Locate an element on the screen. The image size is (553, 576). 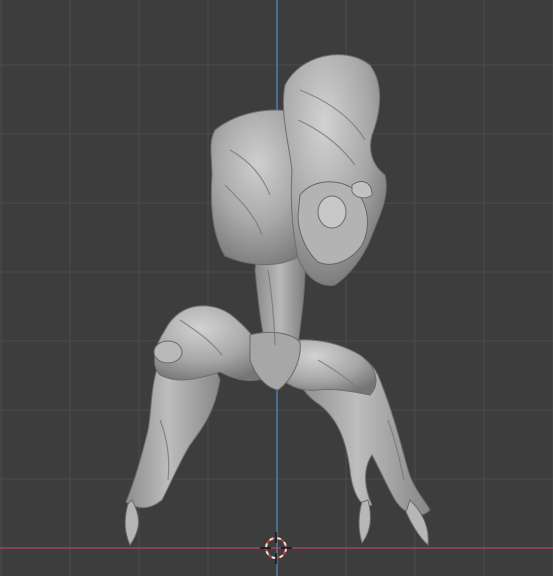
creature-left-knuckle is located at coordinates (168, 352).